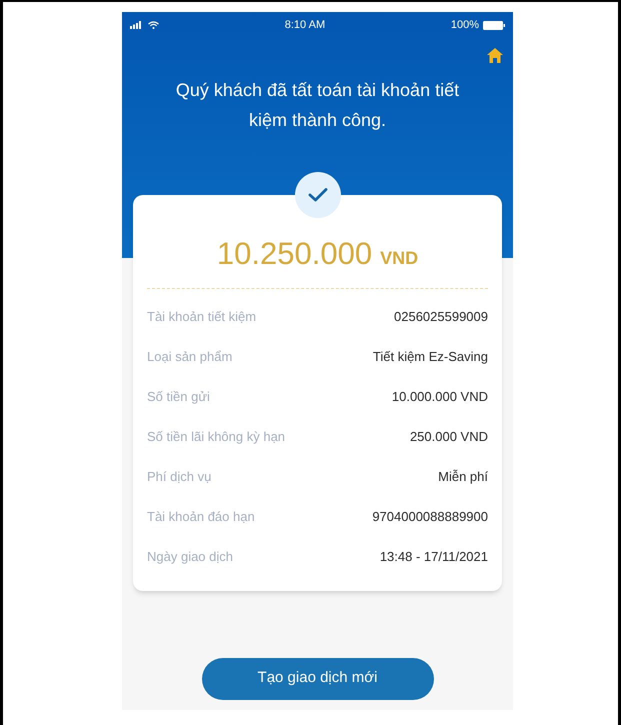 This screenshot has height=725, width=621. What do you see at coordinates (189, 357) in the screenshot?
I see `detail-label: Loại sản phẩm` at bounding box center [189, 357].